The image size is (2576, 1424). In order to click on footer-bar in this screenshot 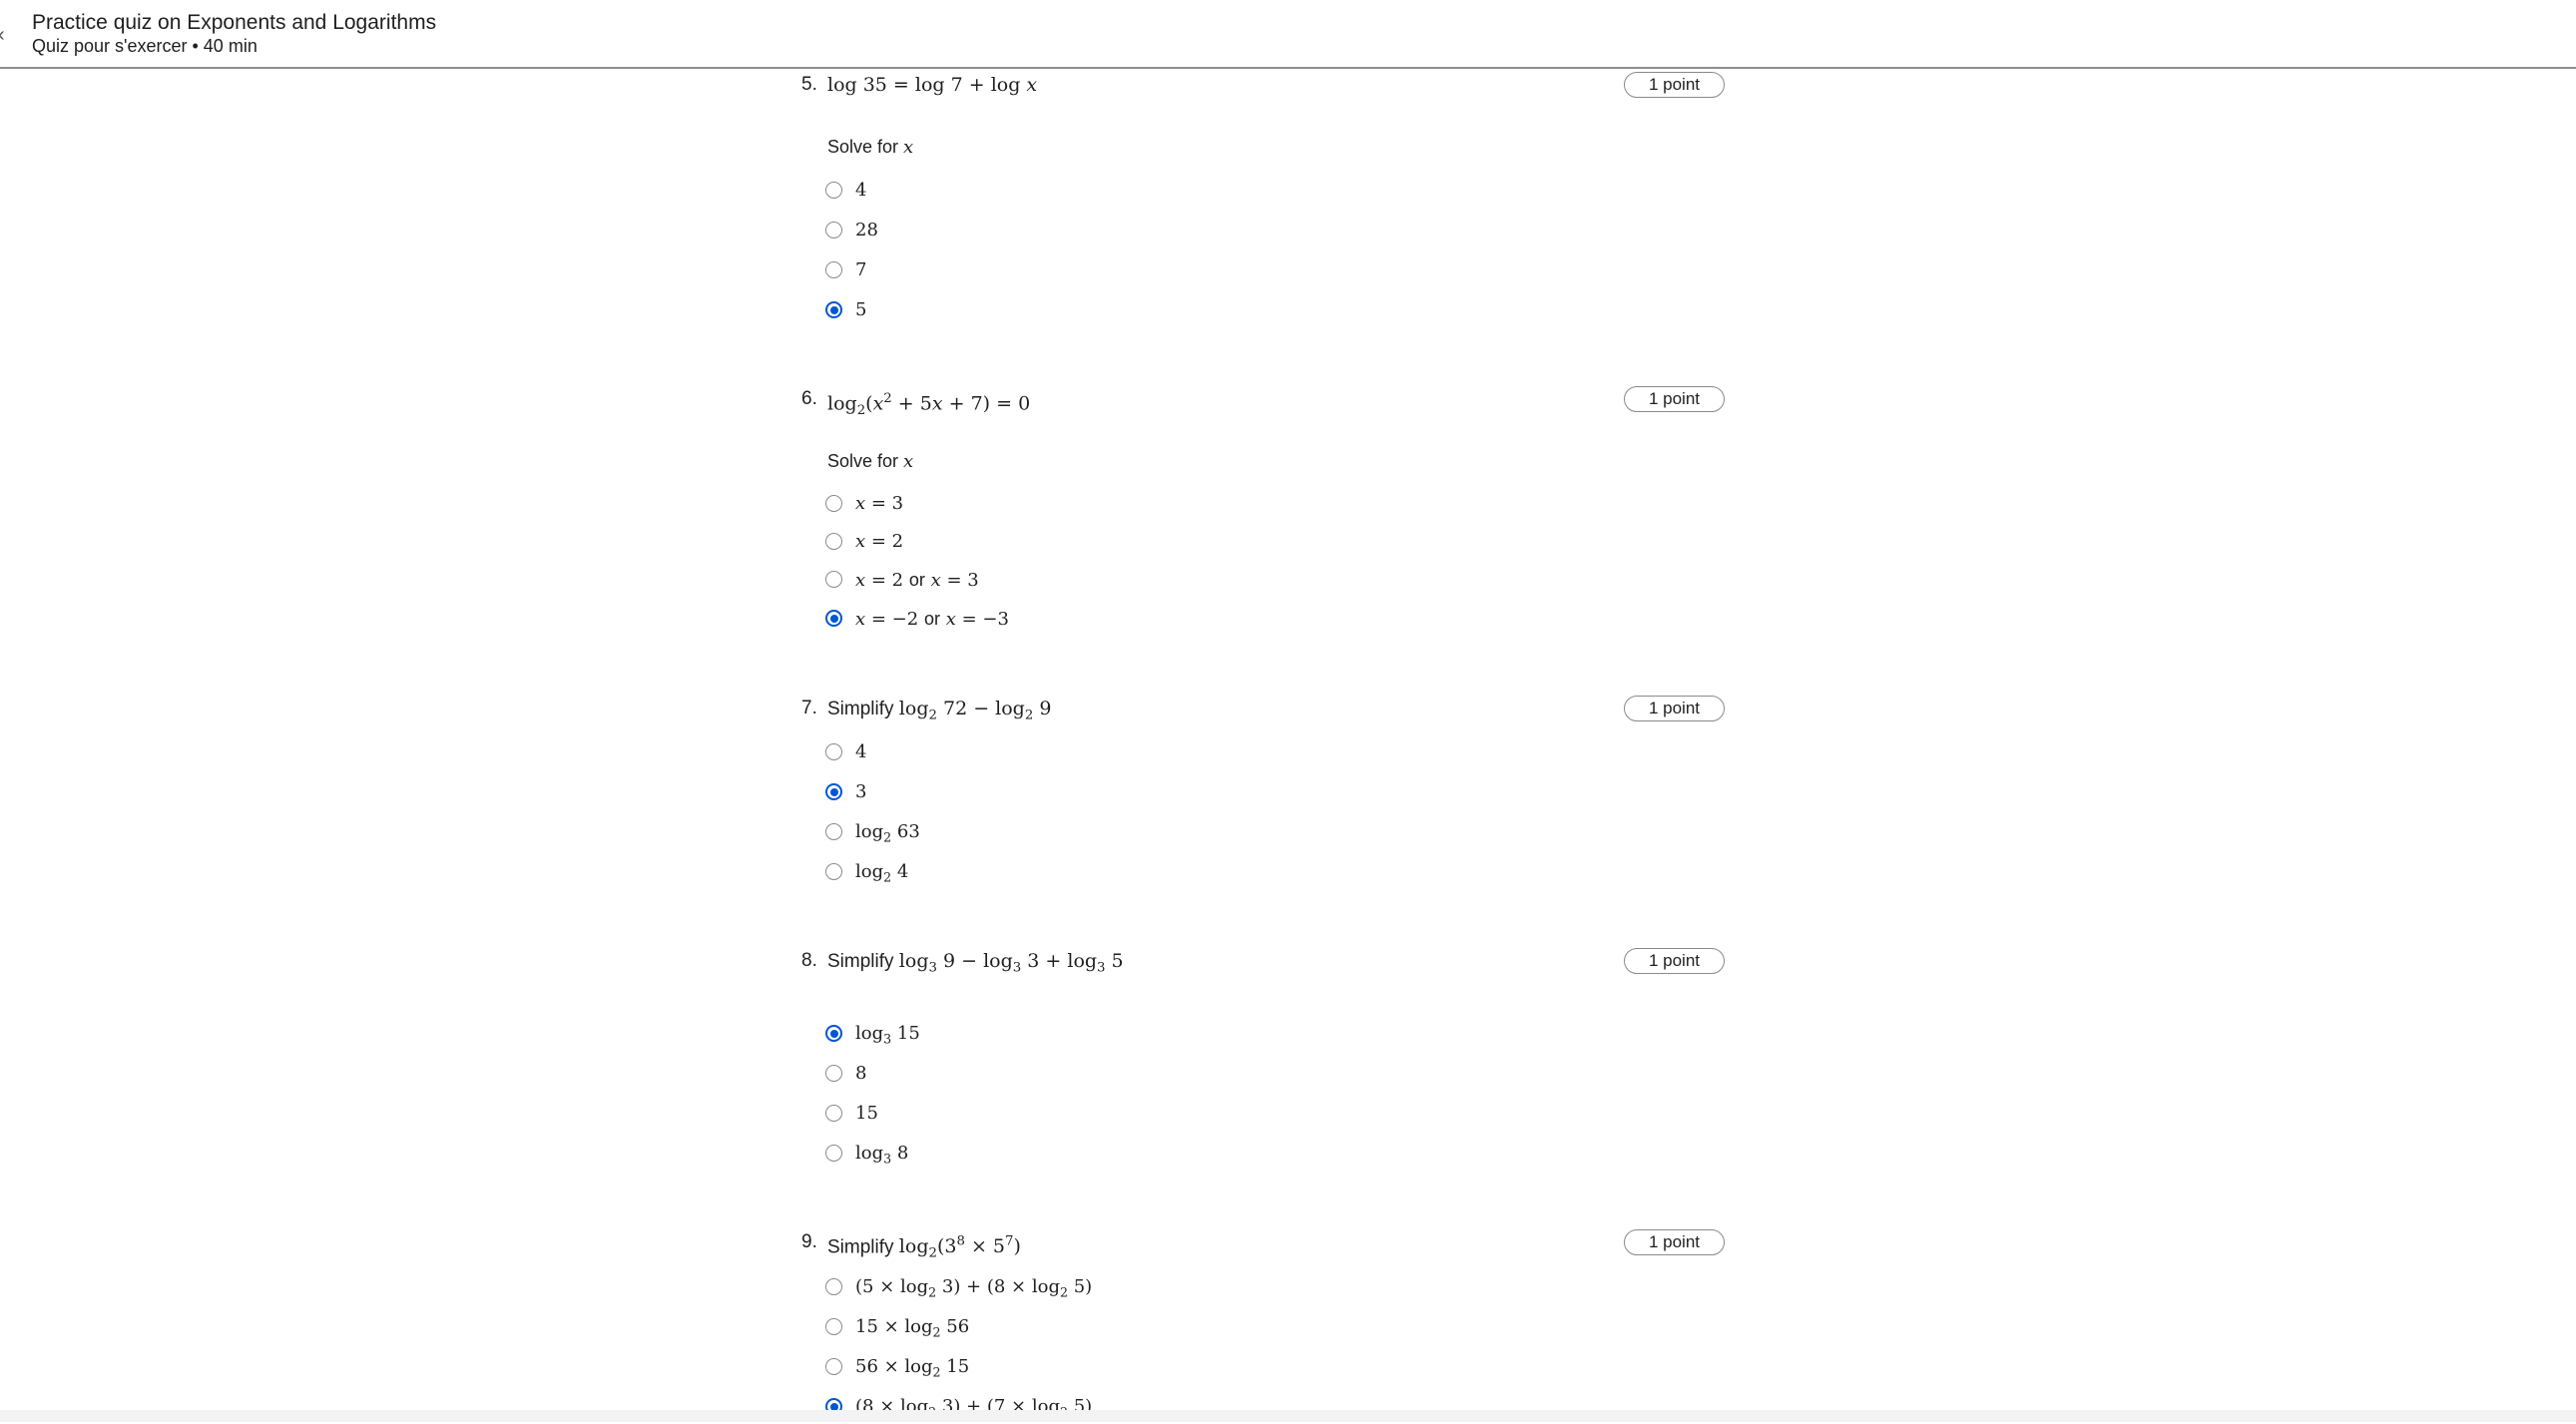, I will do `click(1288, 1416)`.